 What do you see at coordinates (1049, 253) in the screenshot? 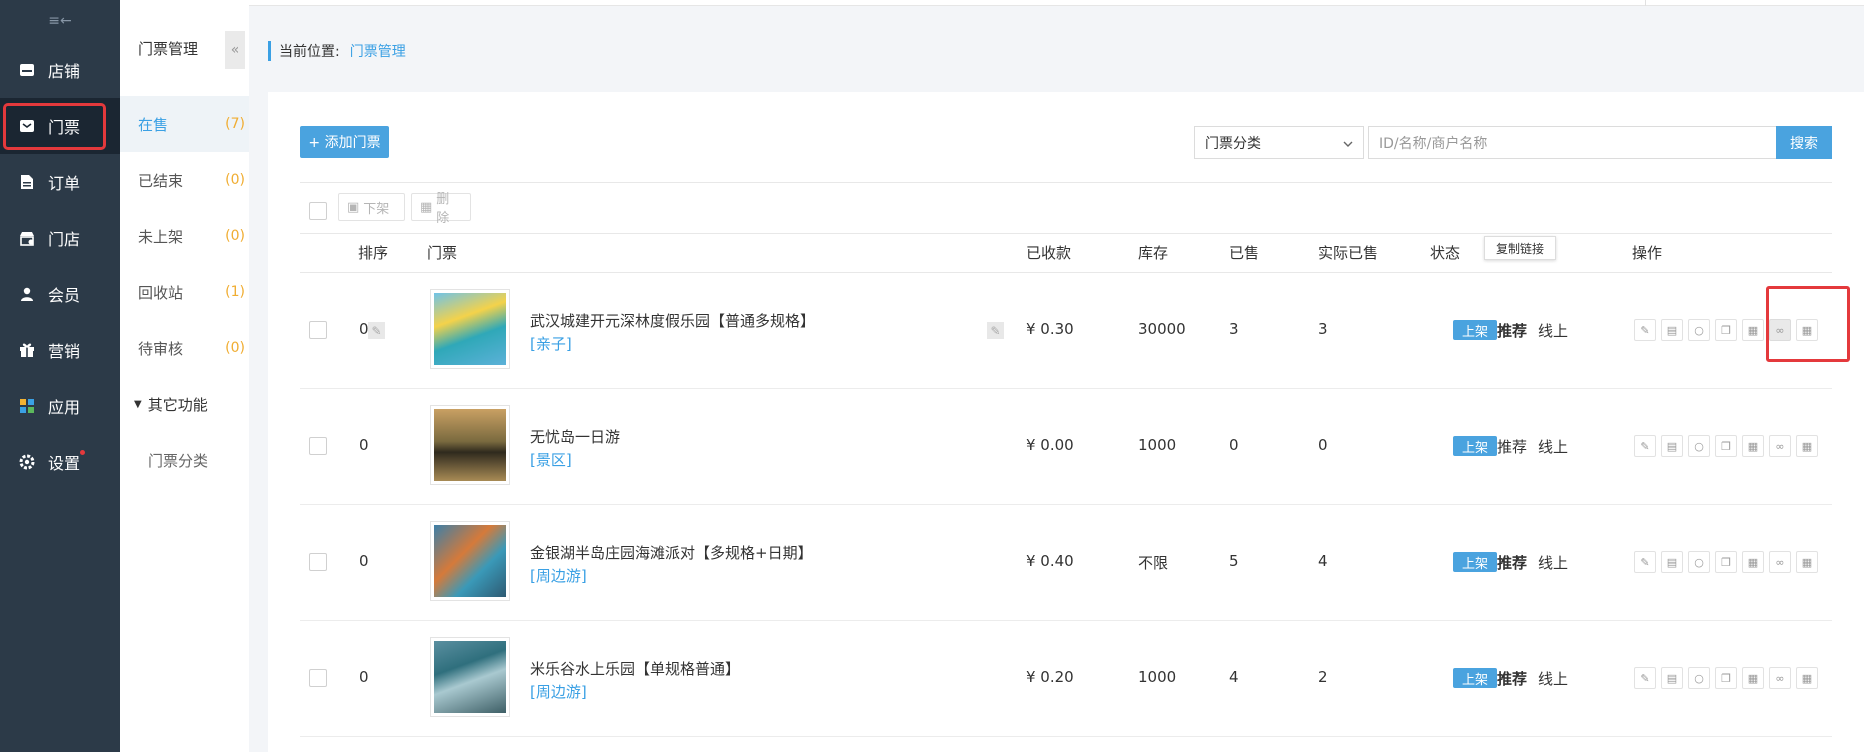
I see `column-header: 已收款` at bounding box center [1049, 253].